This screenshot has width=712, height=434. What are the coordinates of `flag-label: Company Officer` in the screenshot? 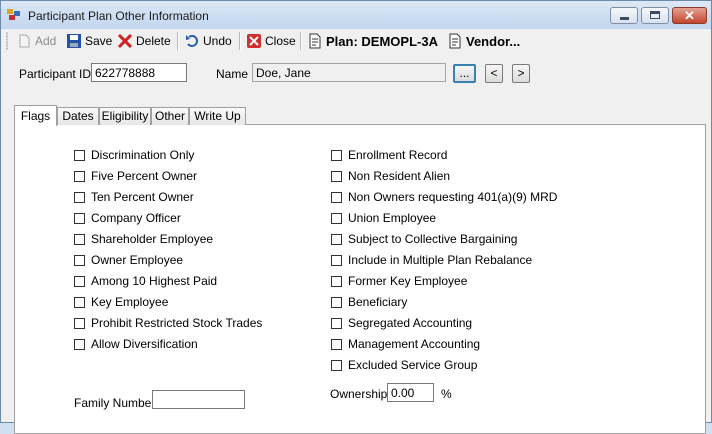 It's located at (136, 218).